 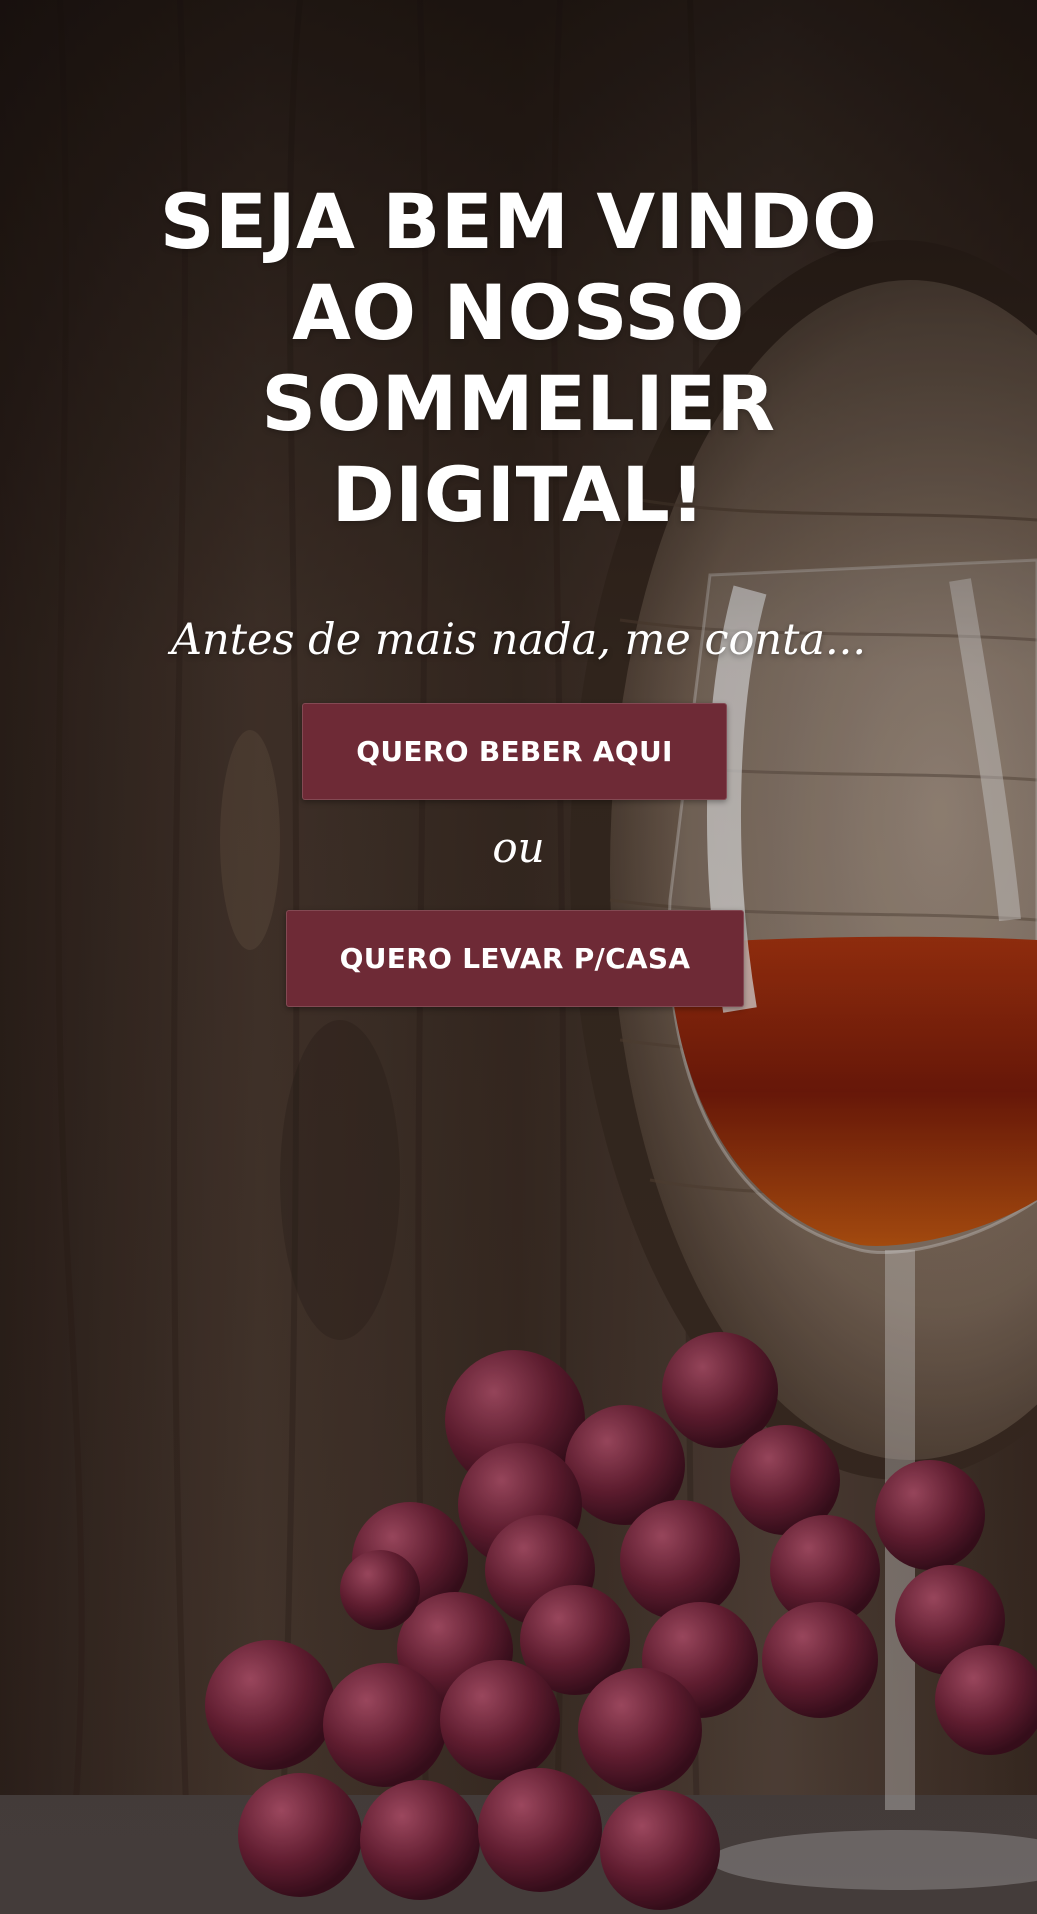 I want to click on take-home-button: QUERO LEVAR P/CASA, so click(x=515, y=958).